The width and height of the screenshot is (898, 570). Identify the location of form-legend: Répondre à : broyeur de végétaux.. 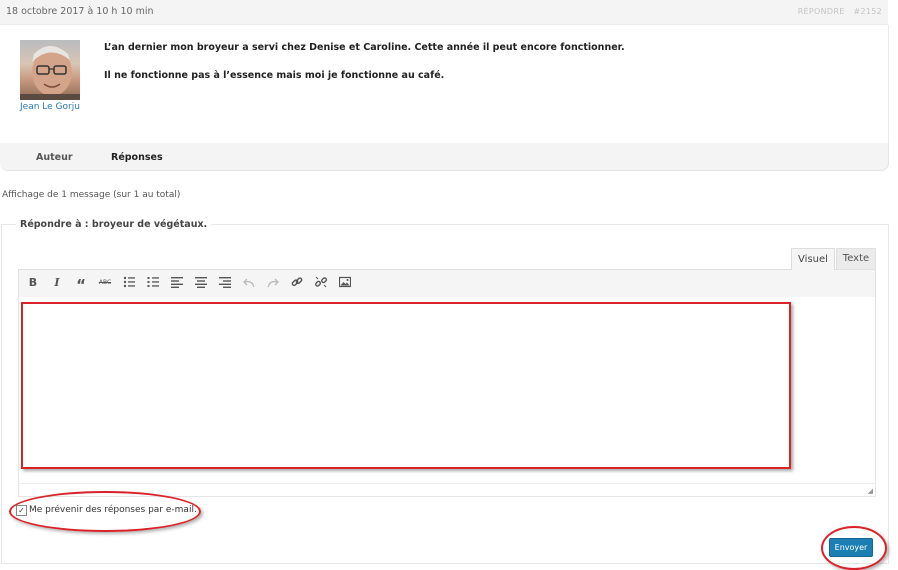
(114, 224).